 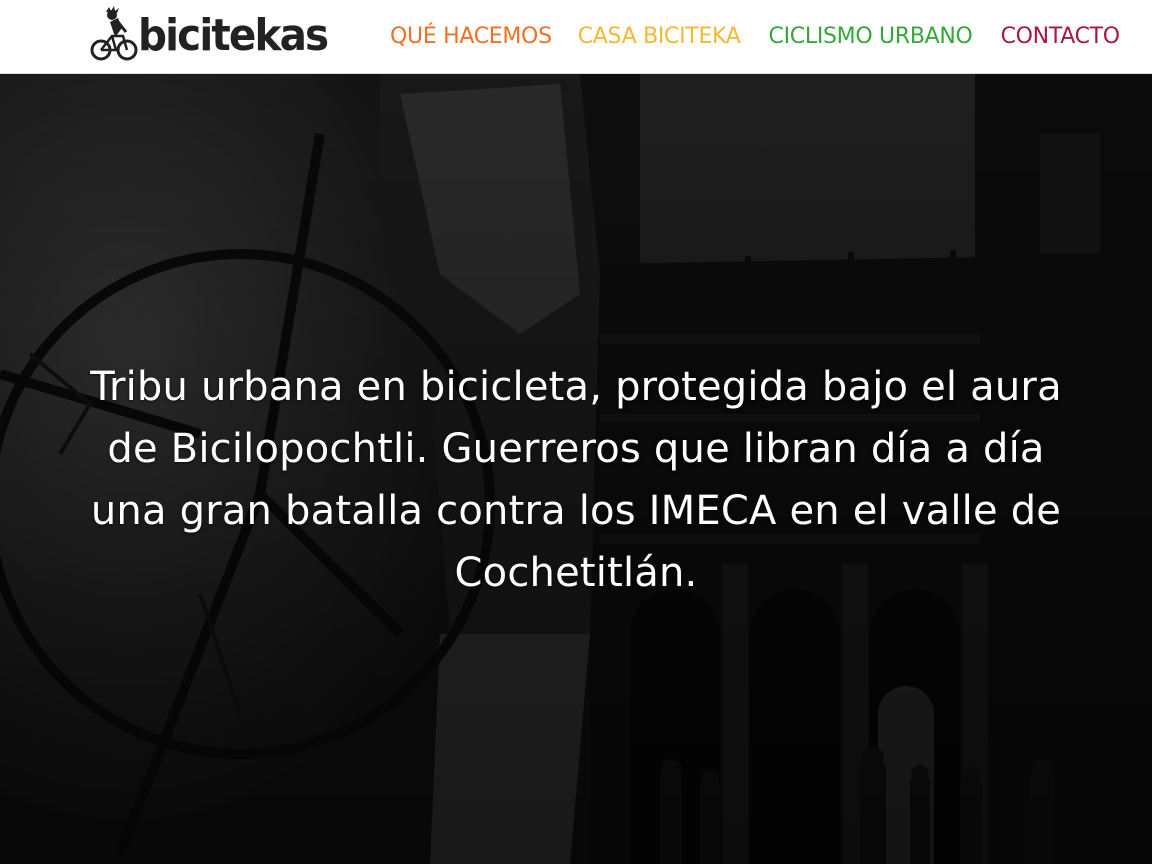 I want to click on nav-item-contacto: CONTACTO, so click(x=1061, y=37).